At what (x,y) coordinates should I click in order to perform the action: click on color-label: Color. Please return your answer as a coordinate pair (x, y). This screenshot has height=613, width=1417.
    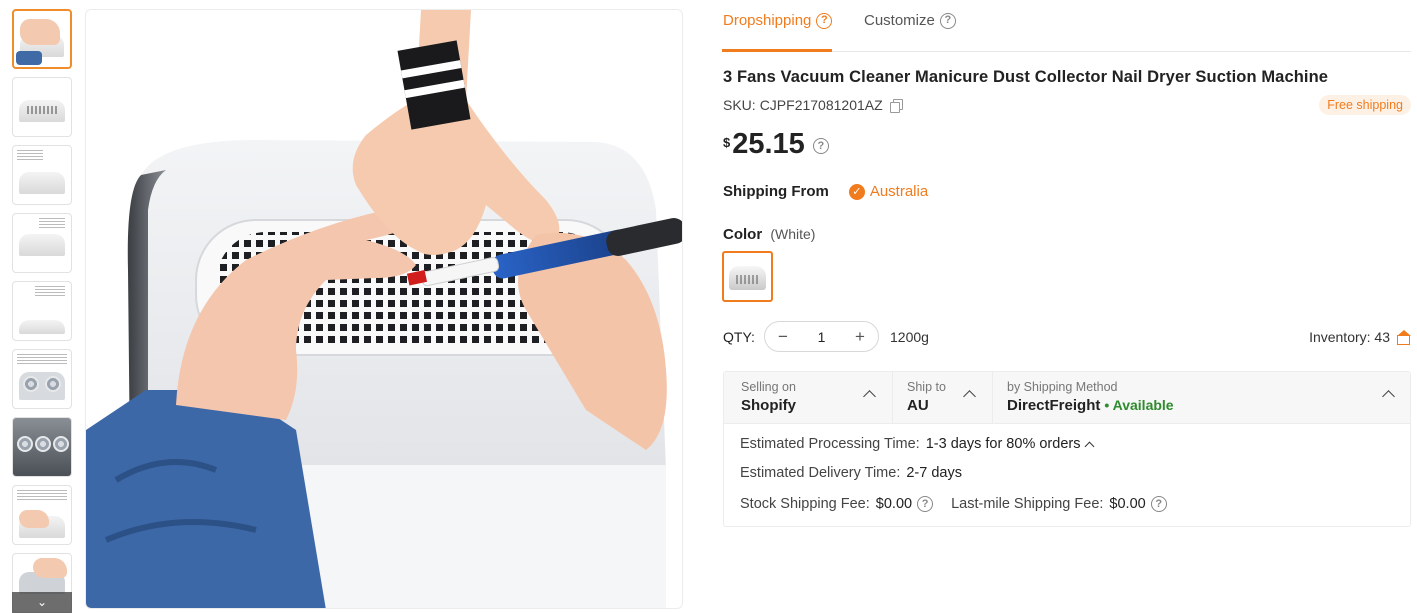
    Looking at the image, I should click on (743, 234).